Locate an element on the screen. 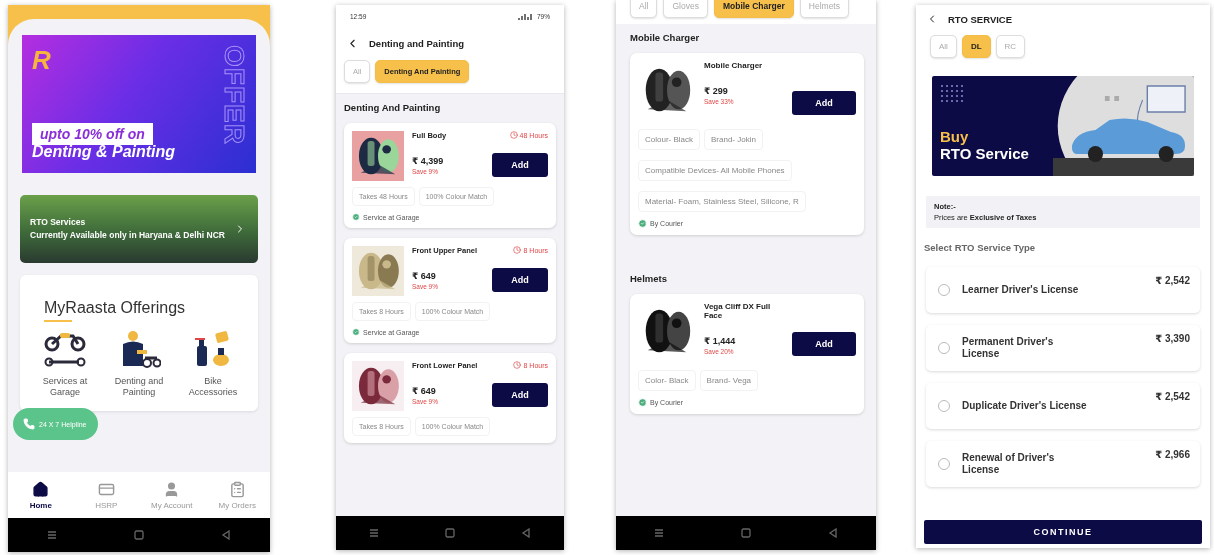 This screenshot has height=555, width=1214. rto-banner: RTO Services Currently Available only in Haryana & Delhi NCR is located at coordinates (139, 229).